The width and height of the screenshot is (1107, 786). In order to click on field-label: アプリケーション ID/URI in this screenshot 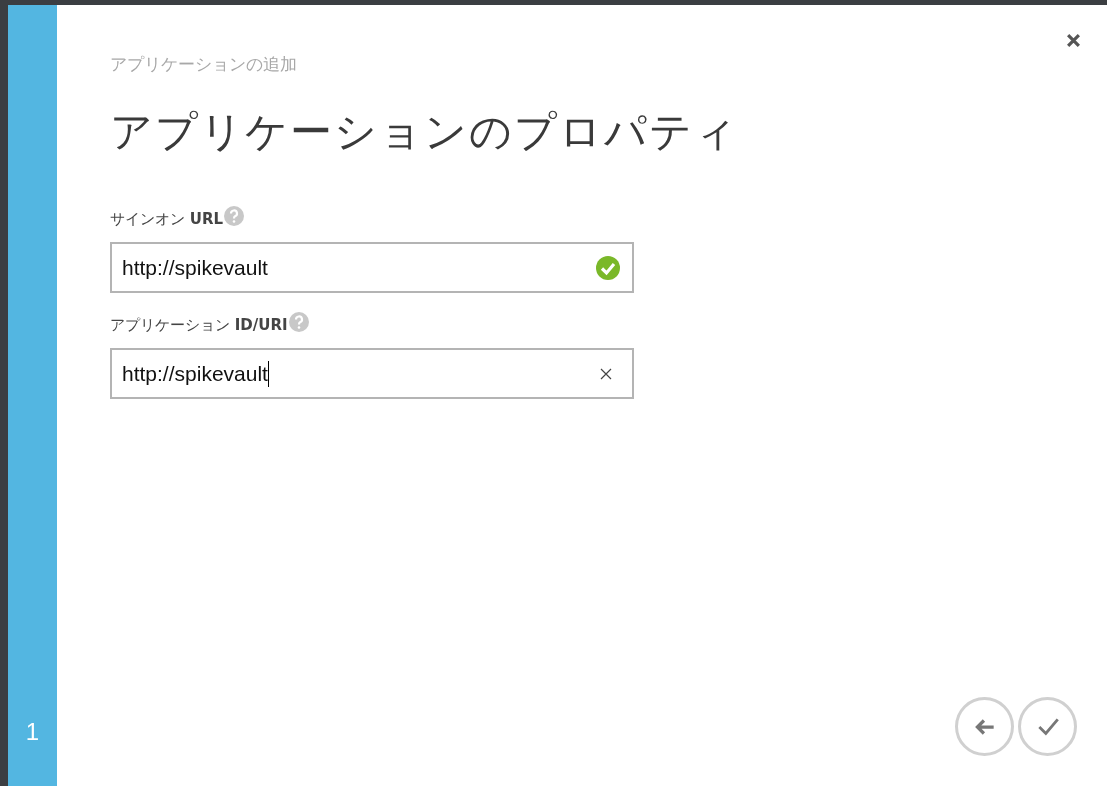, I will do `click(199, 325)`.